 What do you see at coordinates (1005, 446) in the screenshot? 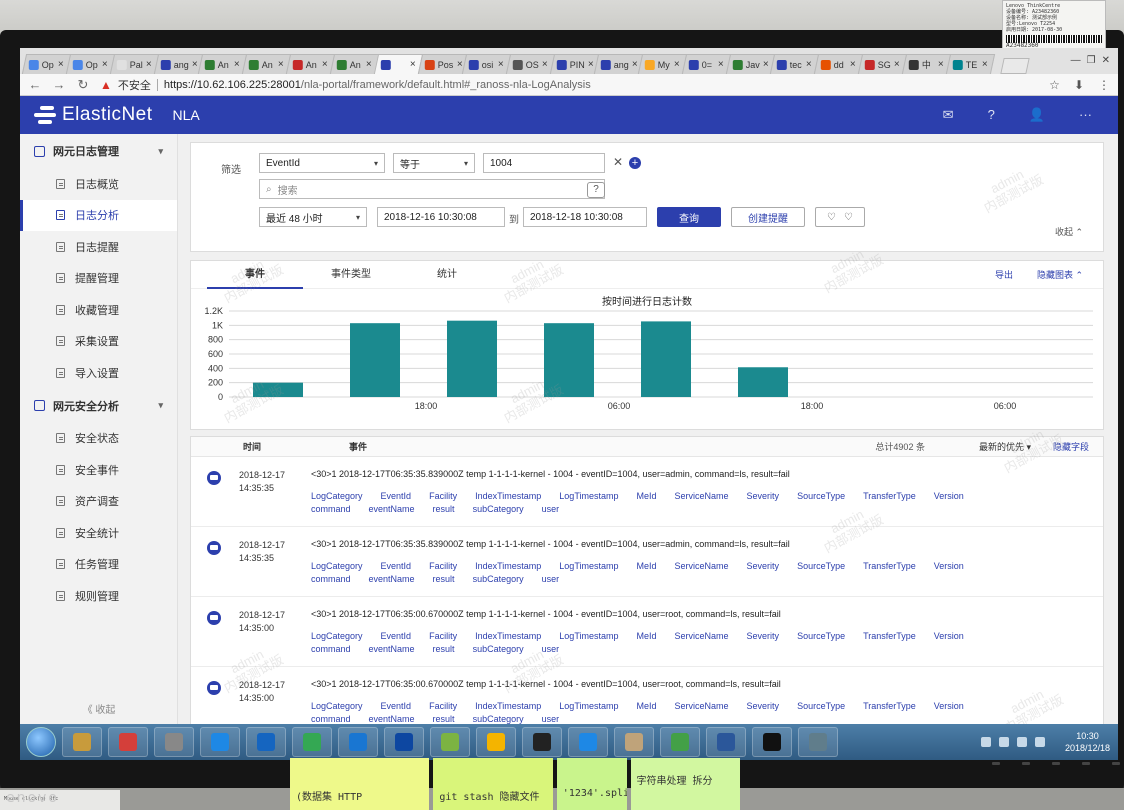
I see `sort-select: 最新的优先 ▾` at bounding box center [1005, 446].